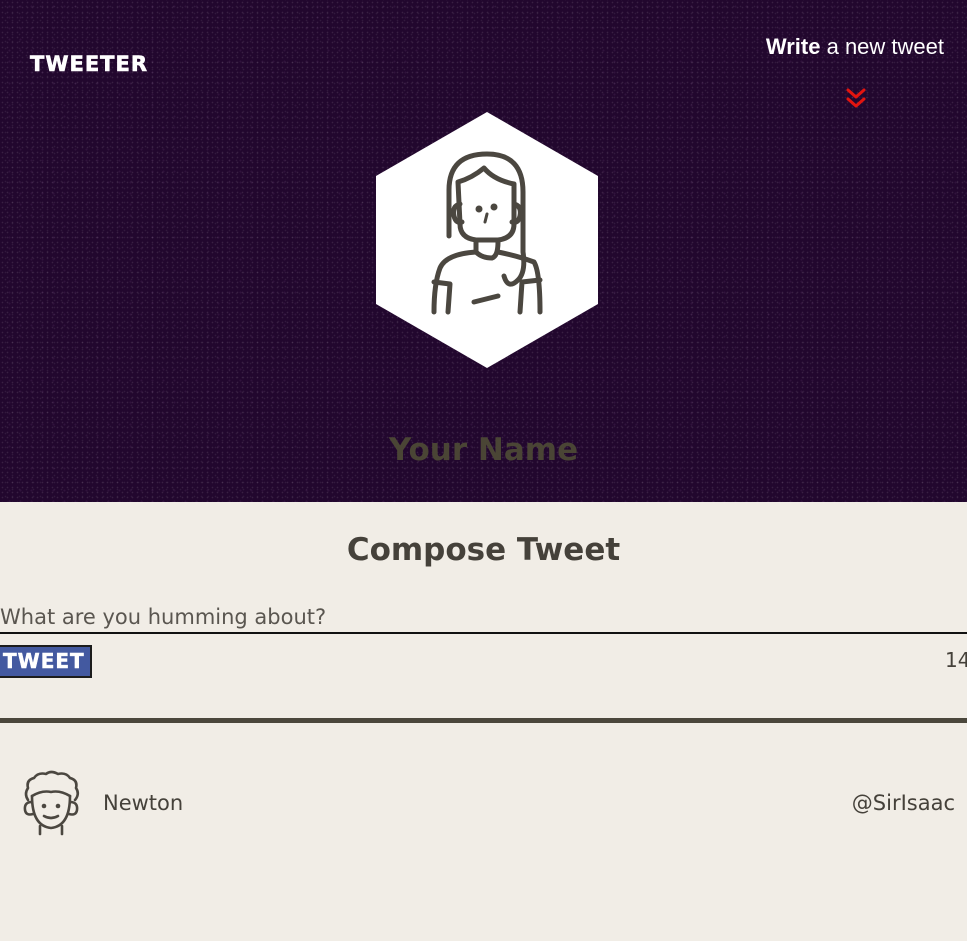  Describe the element at coordinates (483, 550) in the screenshot. I see `compose-title: Compose Tweet` at that location.